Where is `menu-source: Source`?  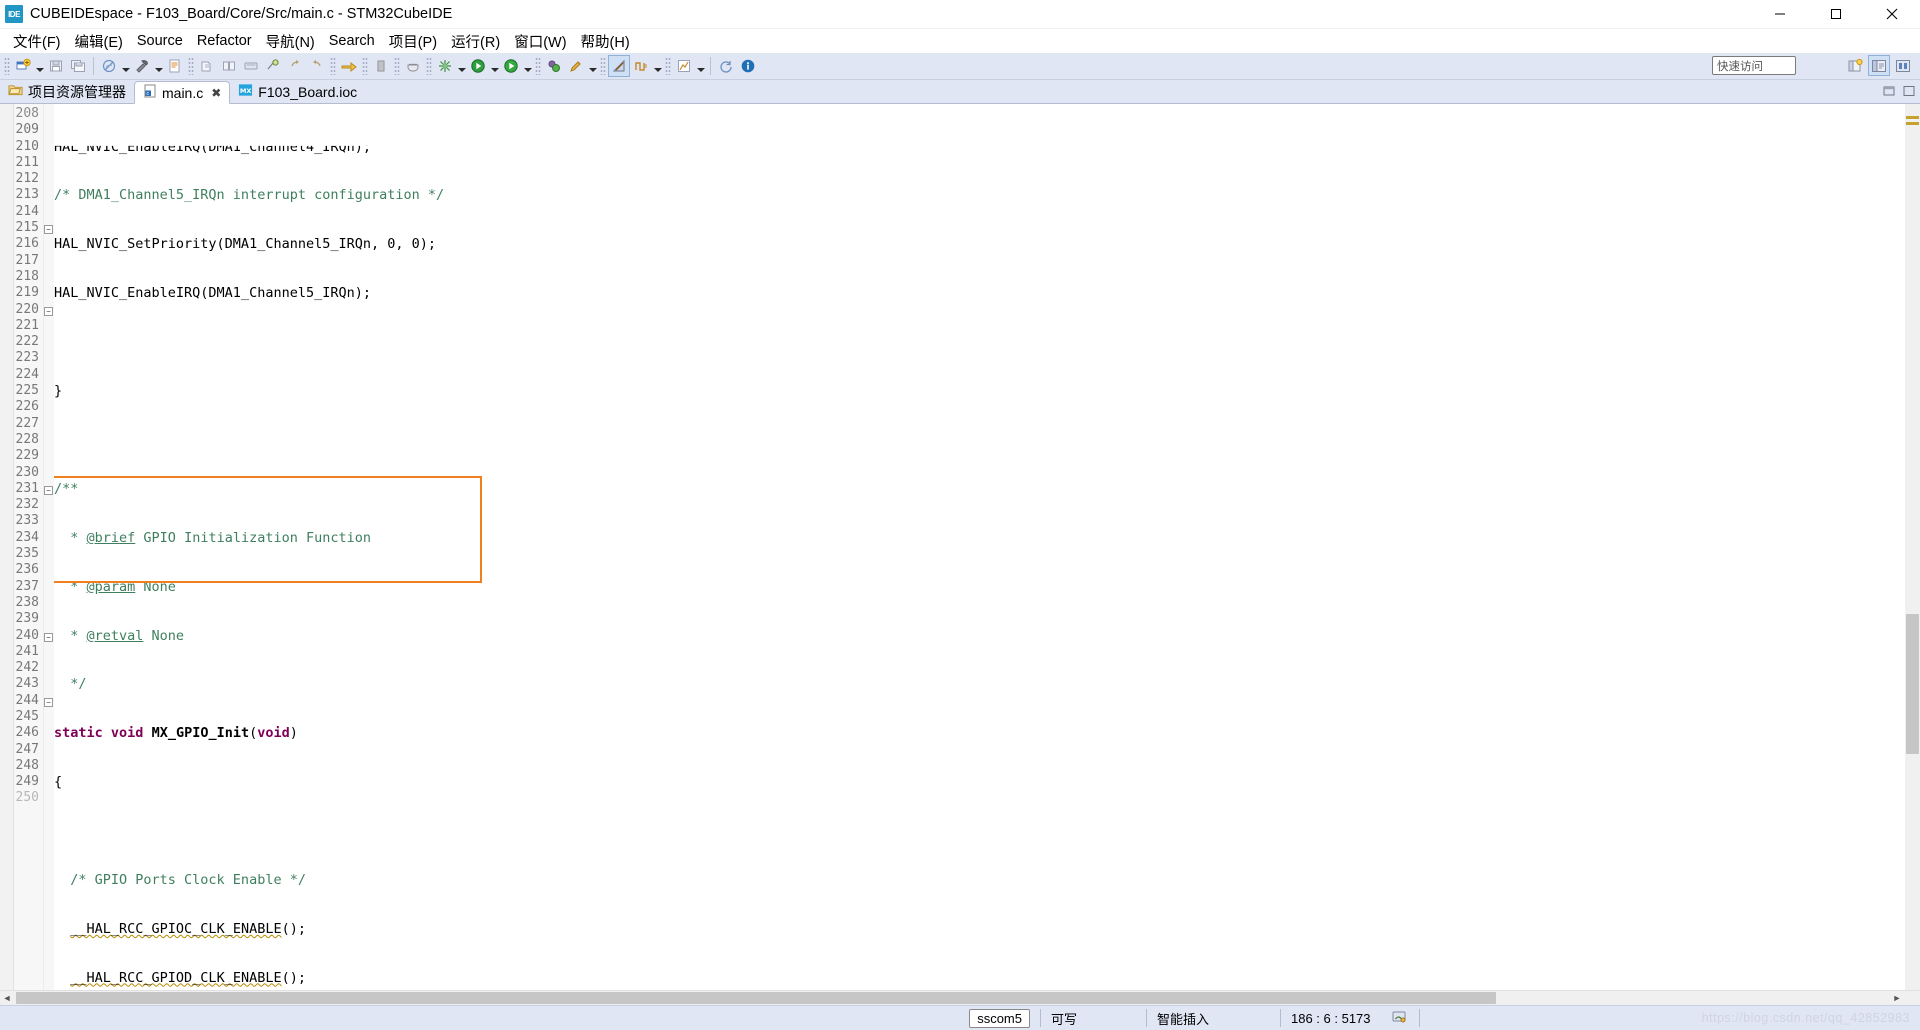
menu-source: Source is located at coordinates (160, 41).